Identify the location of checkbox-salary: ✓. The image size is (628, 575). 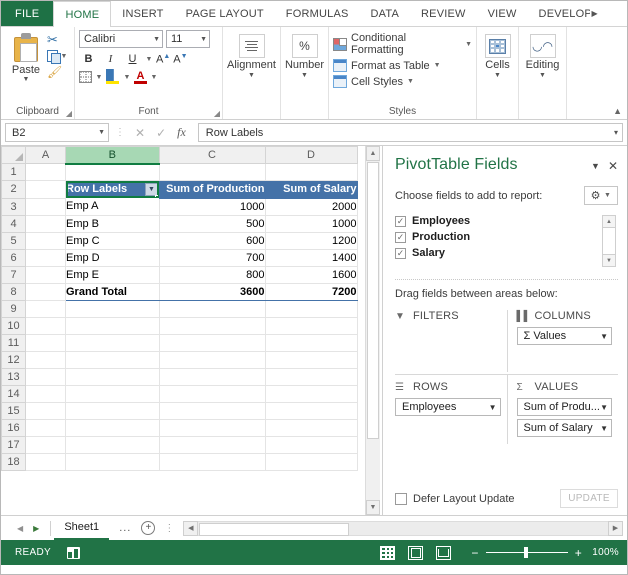
(400, 253).